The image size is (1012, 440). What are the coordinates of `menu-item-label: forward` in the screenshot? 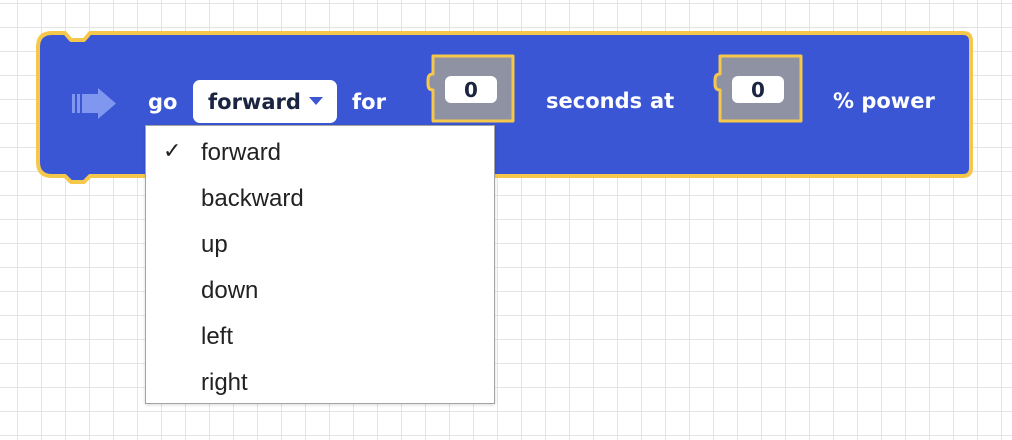 It's located at (241, 152).